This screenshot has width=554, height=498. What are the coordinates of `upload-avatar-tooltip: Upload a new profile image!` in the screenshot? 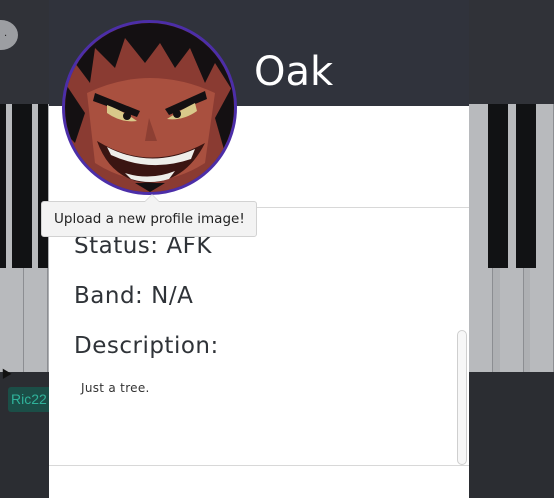 It's located at (149, 215).